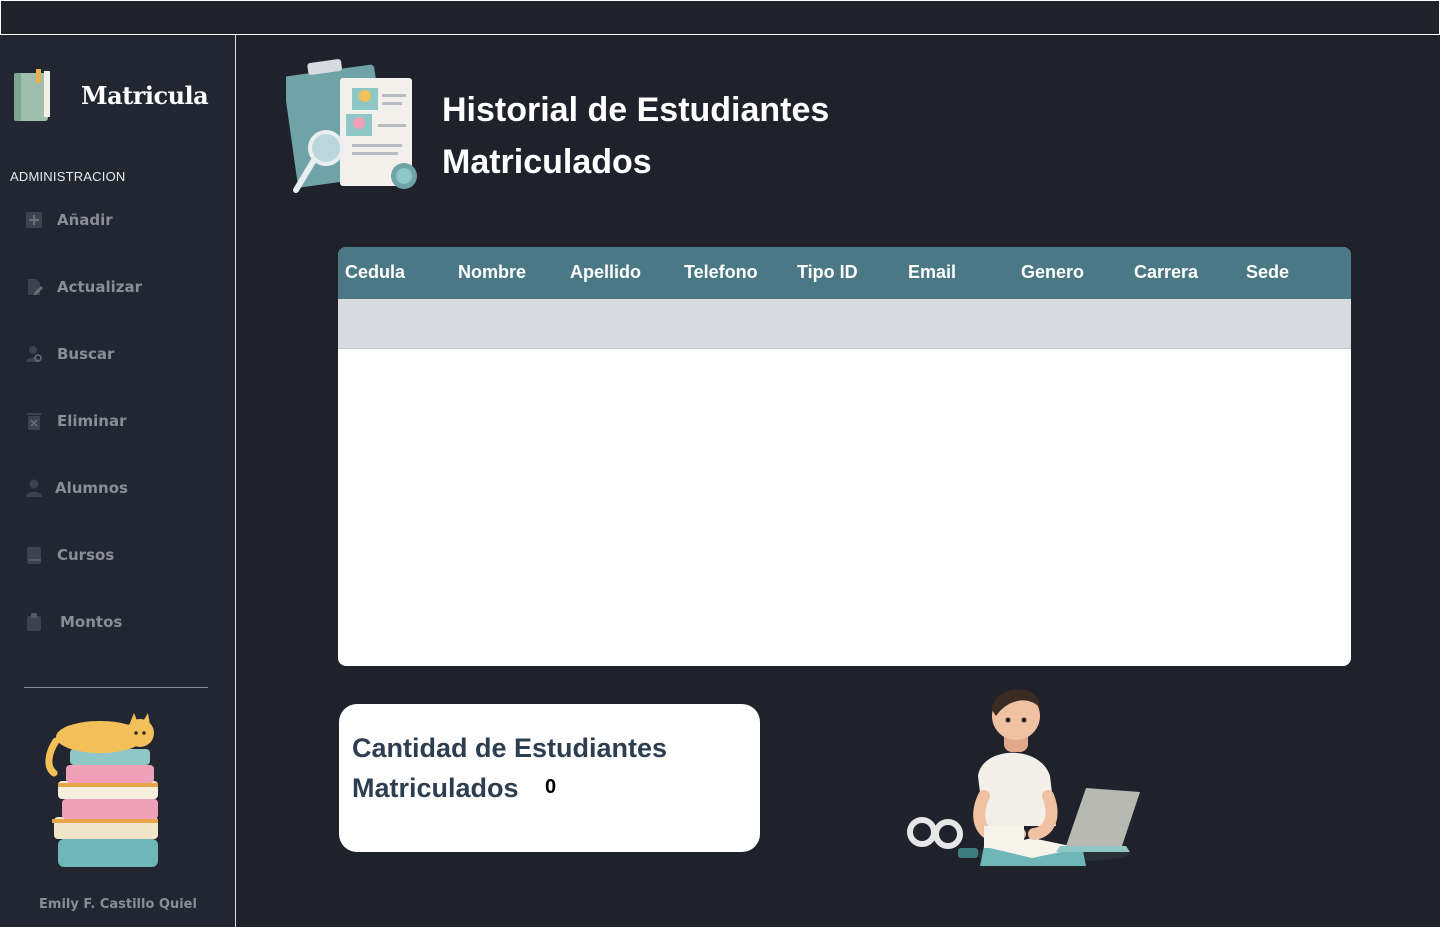  What do you see at coordinates (636, 136) in the screenshot?
I see `page-title: Historial de Estudiantes Matriculados` at bounding box center [636, 136].